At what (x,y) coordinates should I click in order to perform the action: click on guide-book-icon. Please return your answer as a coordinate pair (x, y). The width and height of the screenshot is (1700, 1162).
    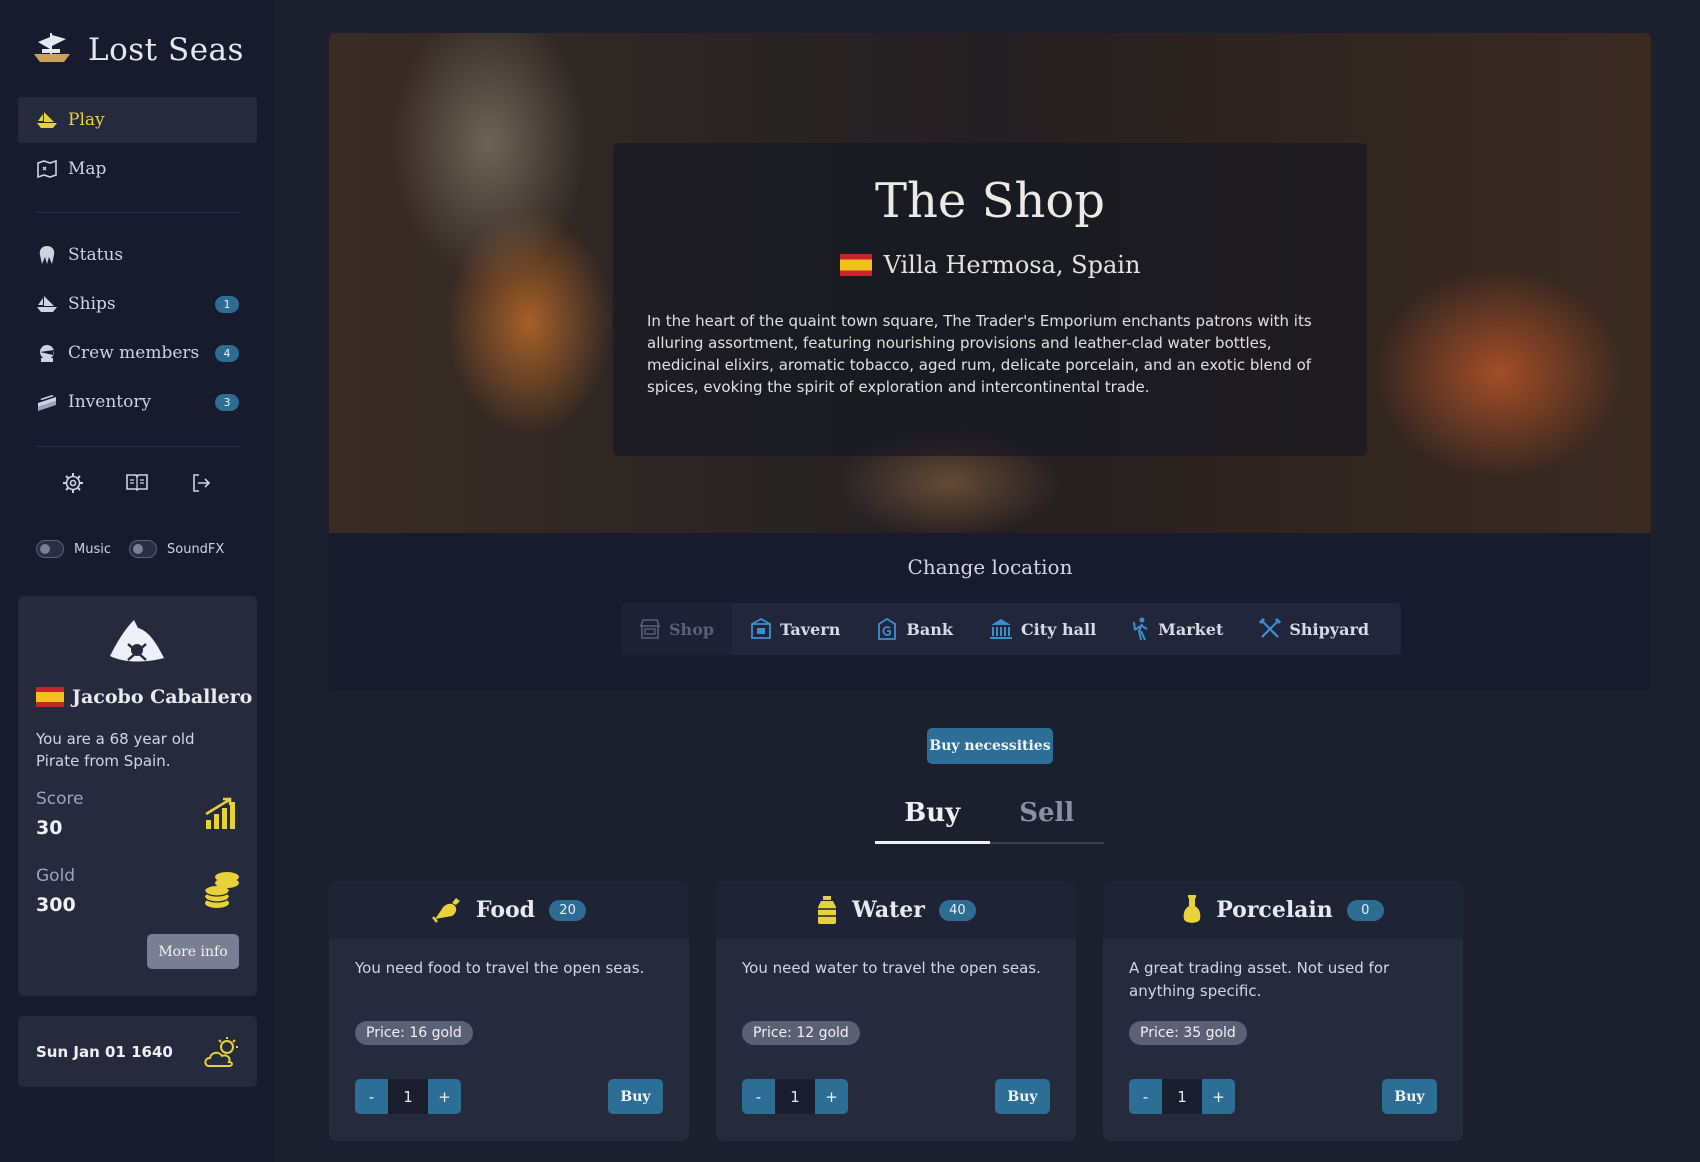
    Looking at the image, I should click on (137, 485).